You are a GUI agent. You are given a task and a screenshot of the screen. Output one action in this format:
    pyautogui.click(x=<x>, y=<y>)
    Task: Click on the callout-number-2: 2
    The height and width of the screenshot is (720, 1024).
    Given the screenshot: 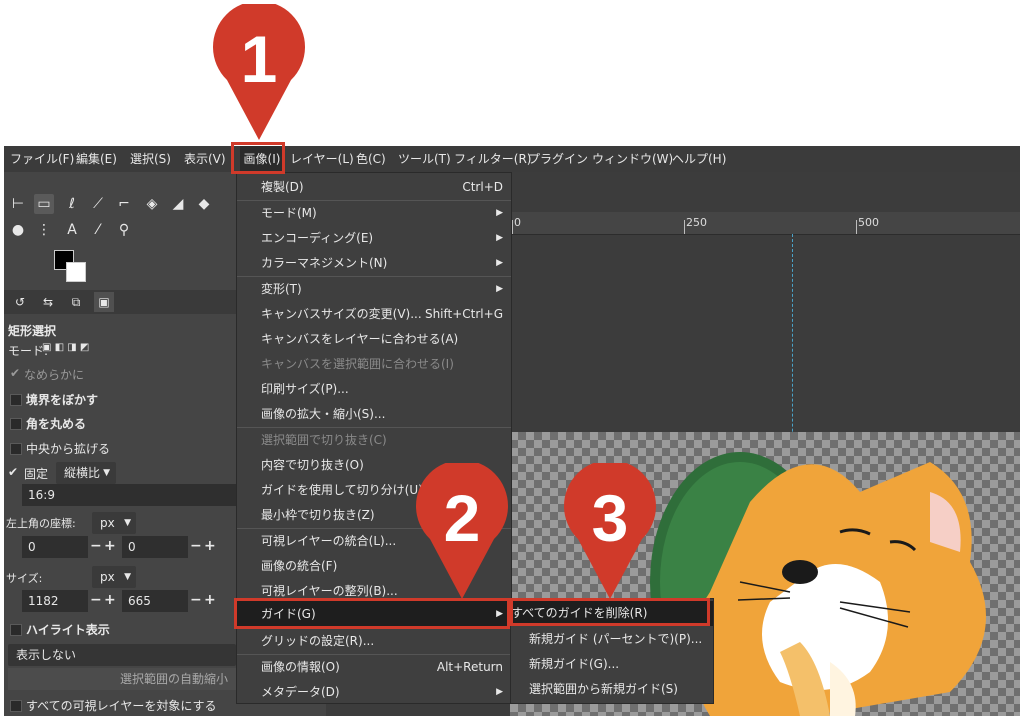 What is the action you would take?
    pyautogui.click(x=462, y=518)
    